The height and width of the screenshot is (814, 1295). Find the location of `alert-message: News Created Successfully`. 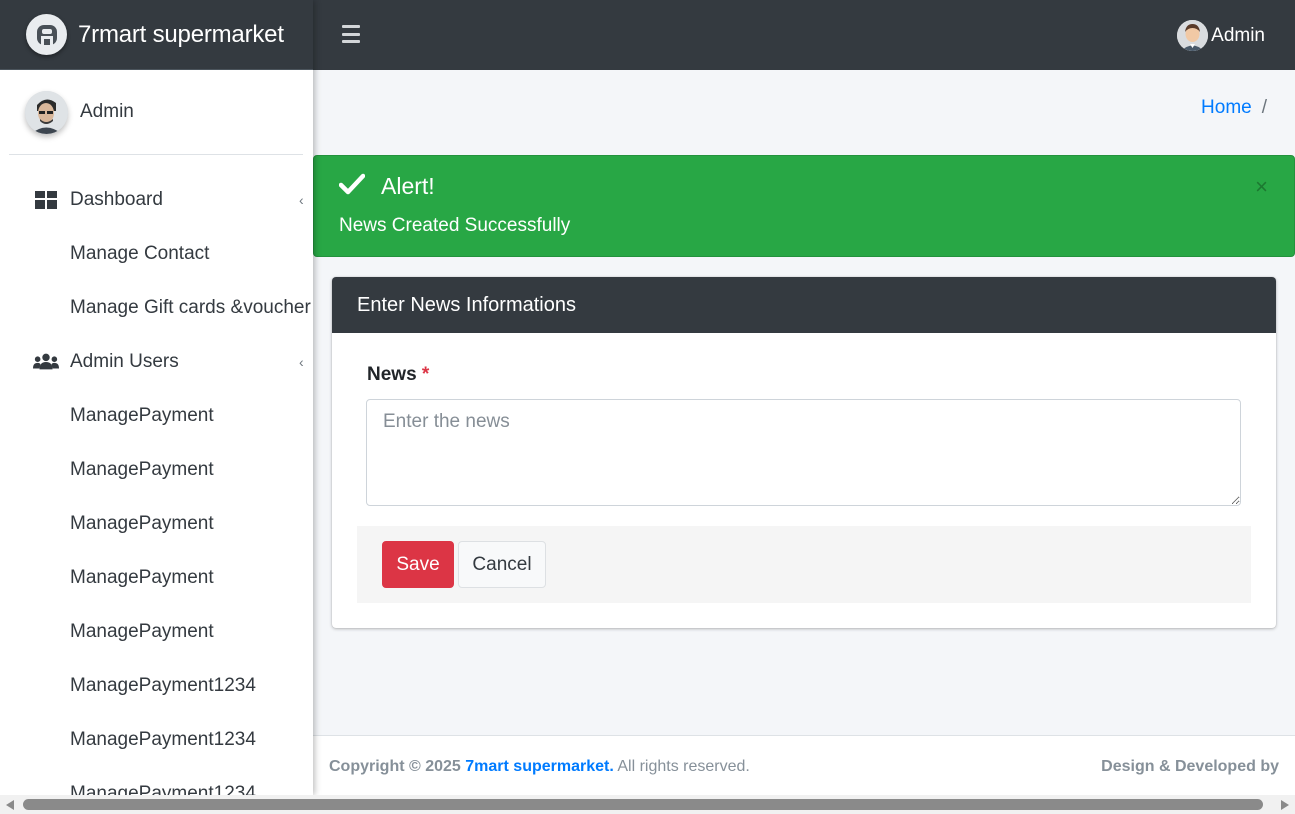

alert-message: News Created Successfully is located at coordinates (455, 225).